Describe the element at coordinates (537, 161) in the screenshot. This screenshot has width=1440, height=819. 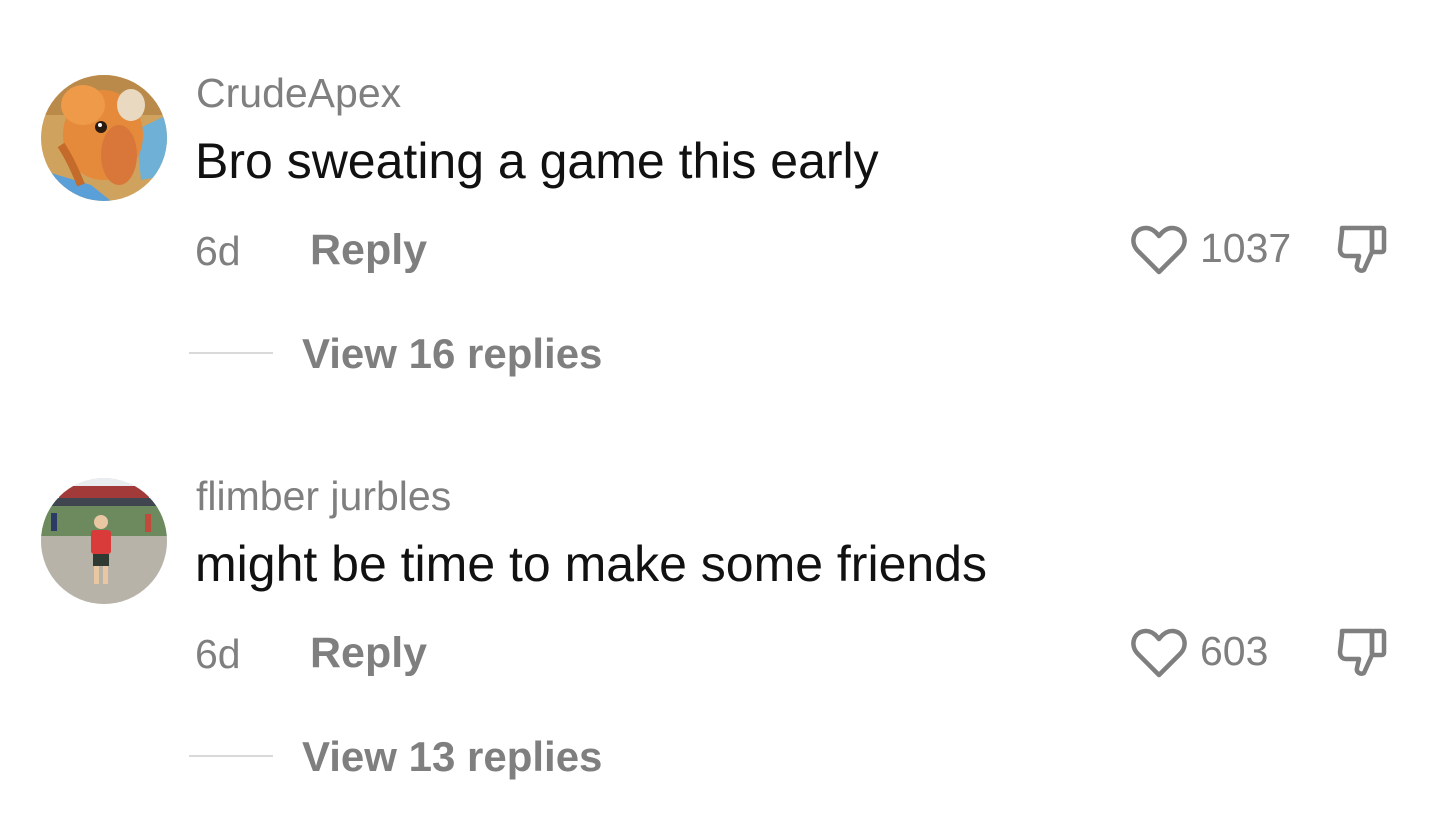
I see `comment-text: Bro sweating a game this early` at that location.